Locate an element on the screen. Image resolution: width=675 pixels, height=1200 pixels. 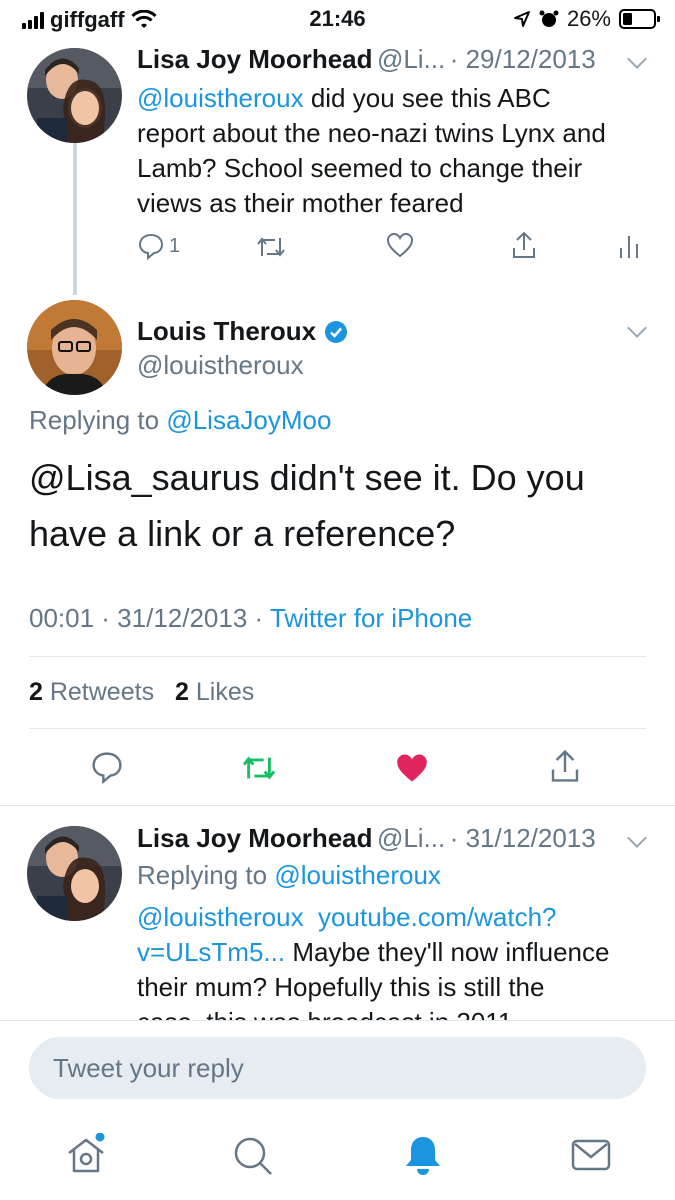
likes-stat: 2 Likes is located at coordinates (214, 692).